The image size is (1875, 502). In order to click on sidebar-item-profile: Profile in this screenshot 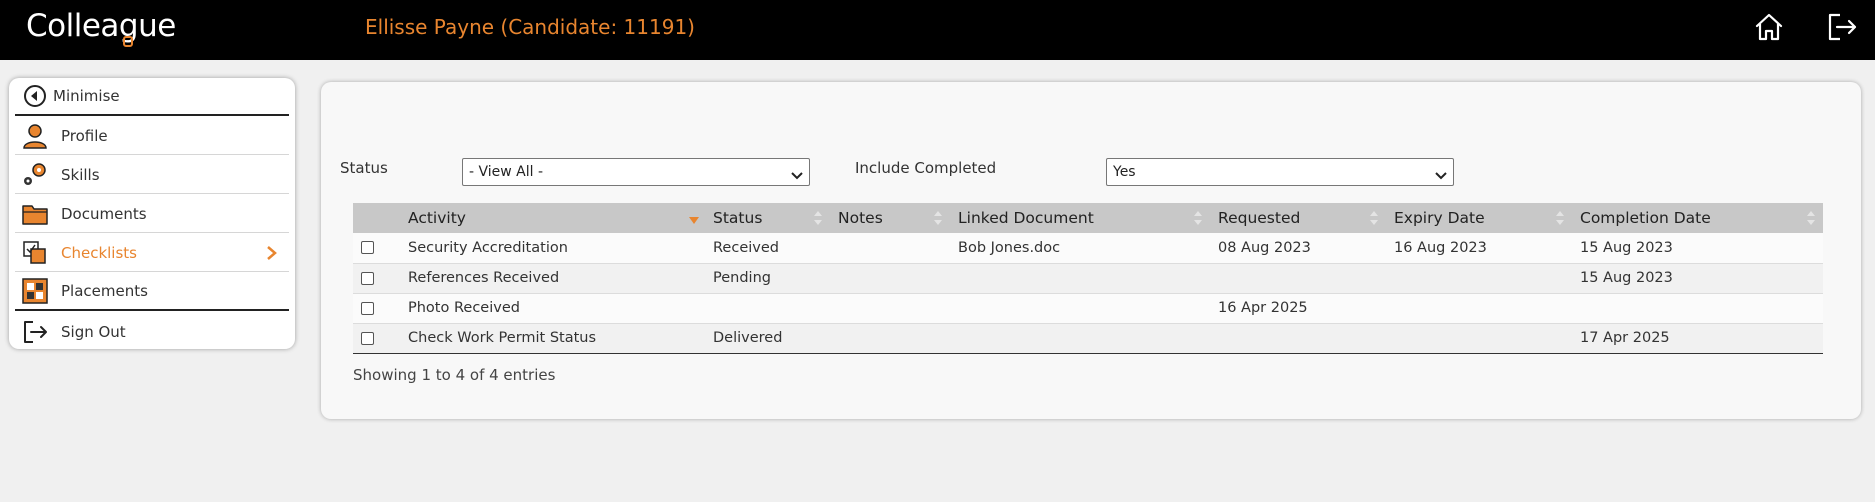, I will do `click(152, 136)`.